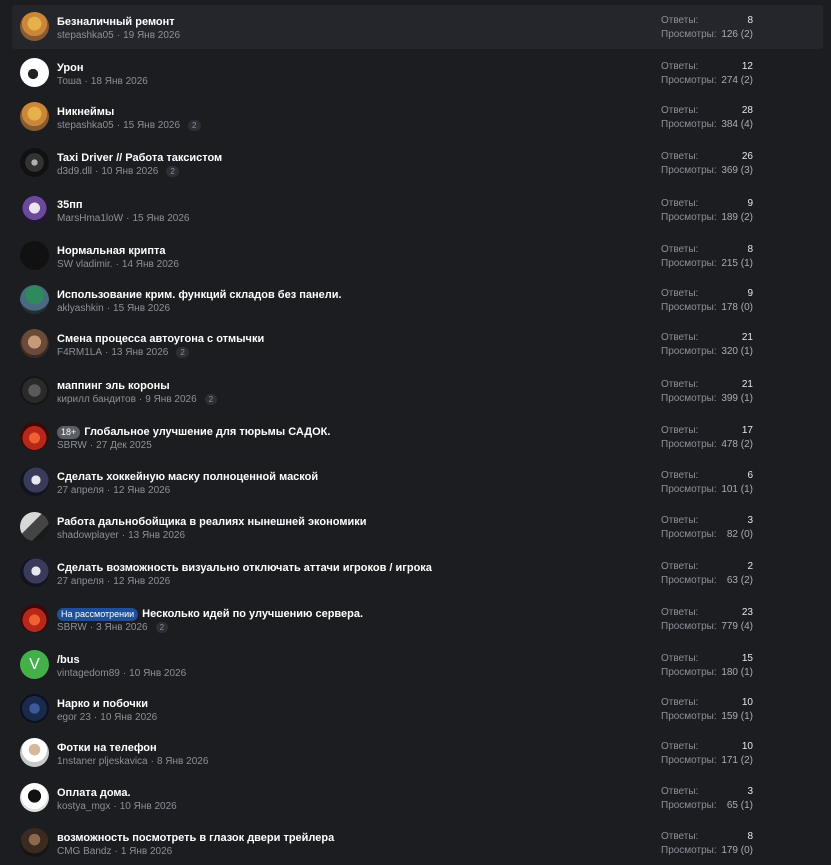 This screenshot has width=831, height=865. What do you see at coordinates (102, 761) in the screenshot?
I see `author-link: 1nstaner pljeskavica` at bounding box center [102, 761].